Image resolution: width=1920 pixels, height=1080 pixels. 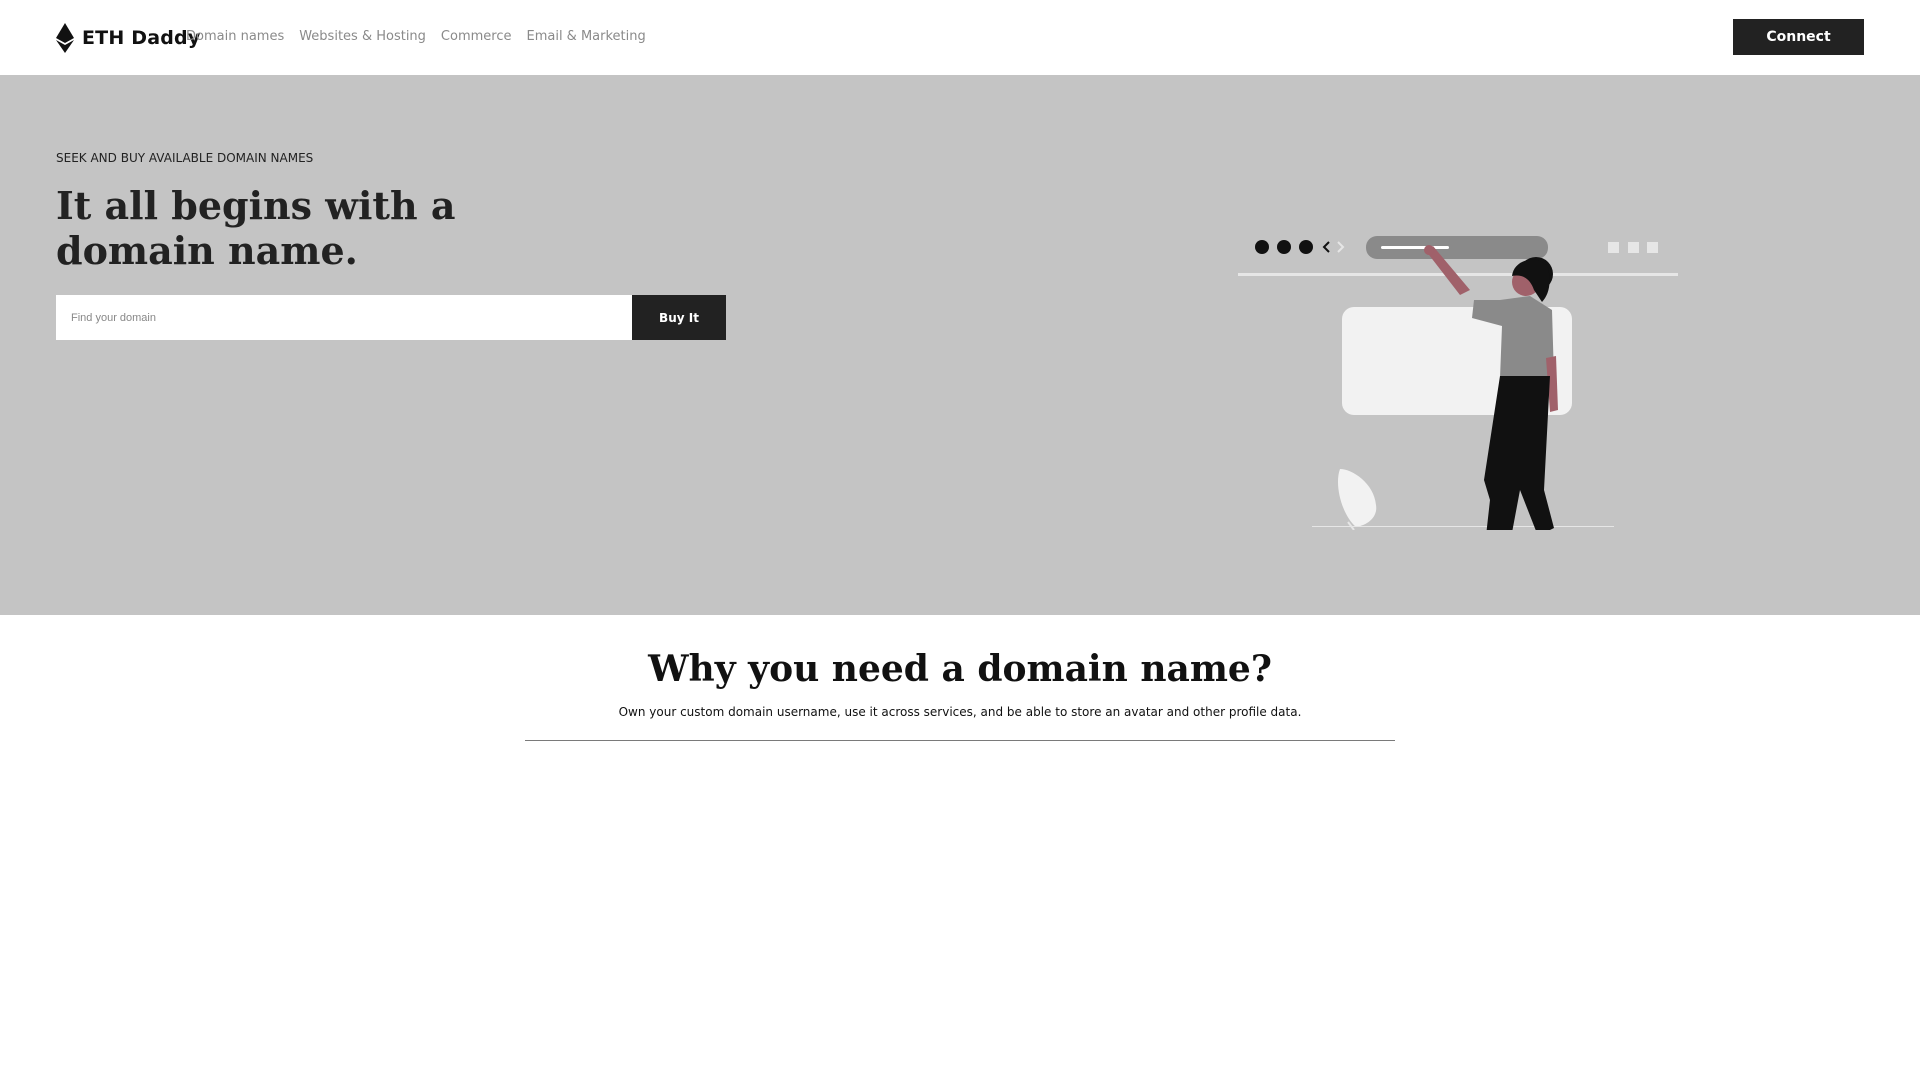 I want to click on why-section-title: Why you need a domain name?, so click(x=960, y=669).